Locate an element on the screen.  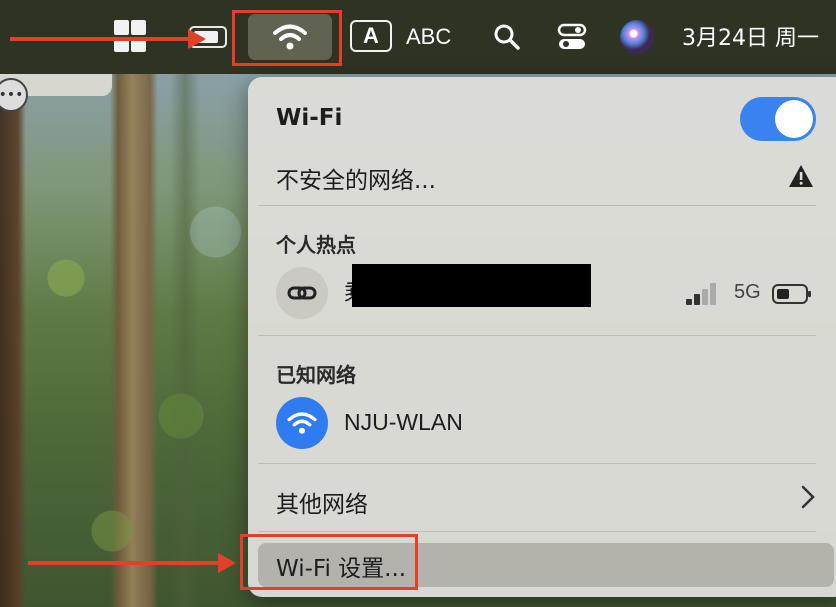
hotspot-section-header: 个人热点 is located at coordinates (316, 245).